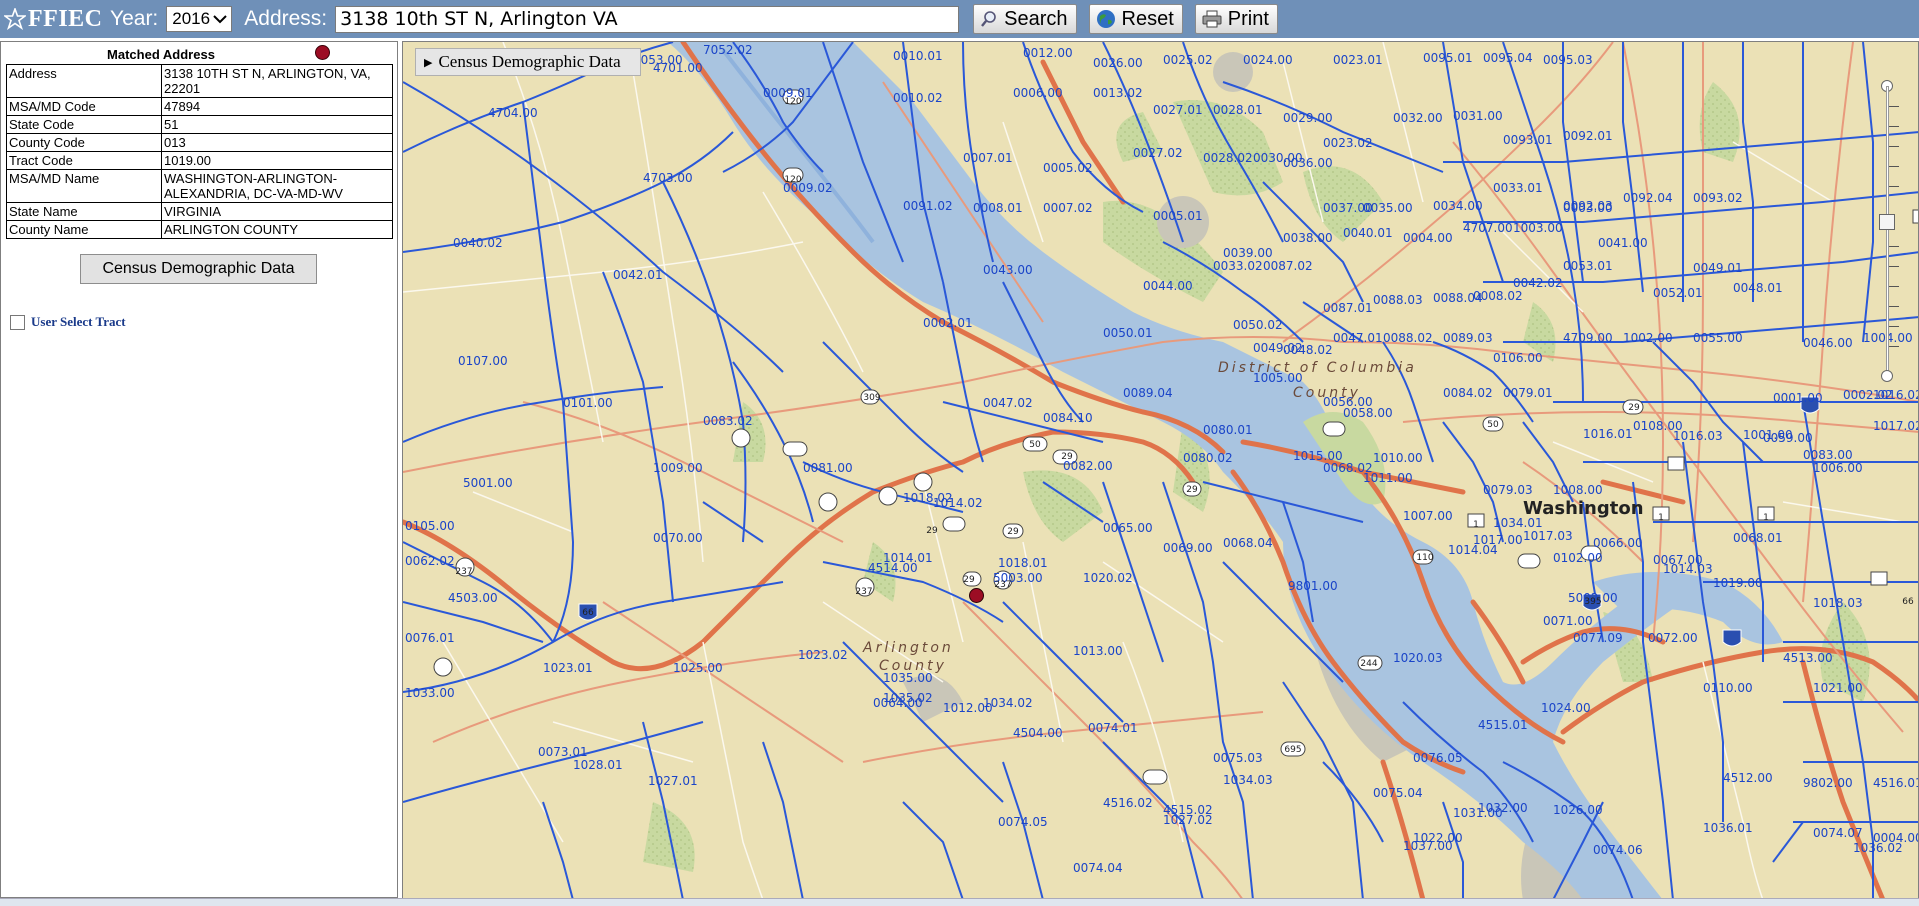  Describe the element at coordinates (1368, 233) in the screenshot. I see `tract-label: 0040.01` at that location.